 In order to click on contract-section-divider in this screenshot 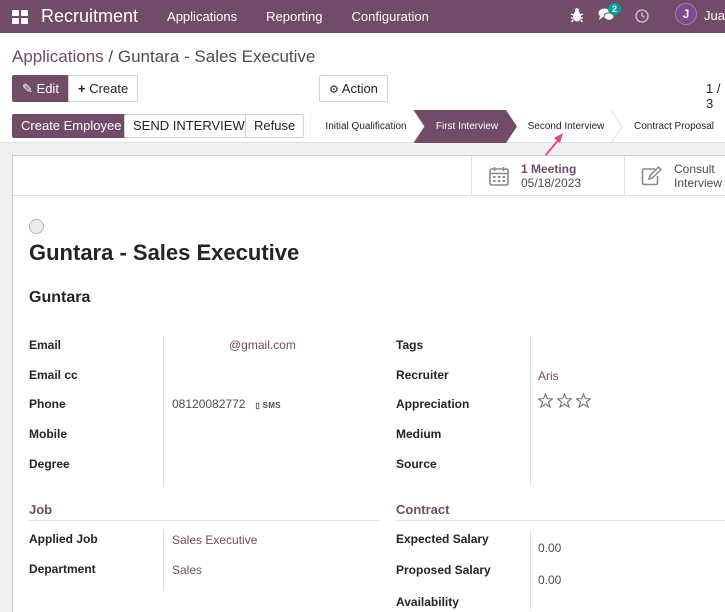, I will do `click(560, 520)`.